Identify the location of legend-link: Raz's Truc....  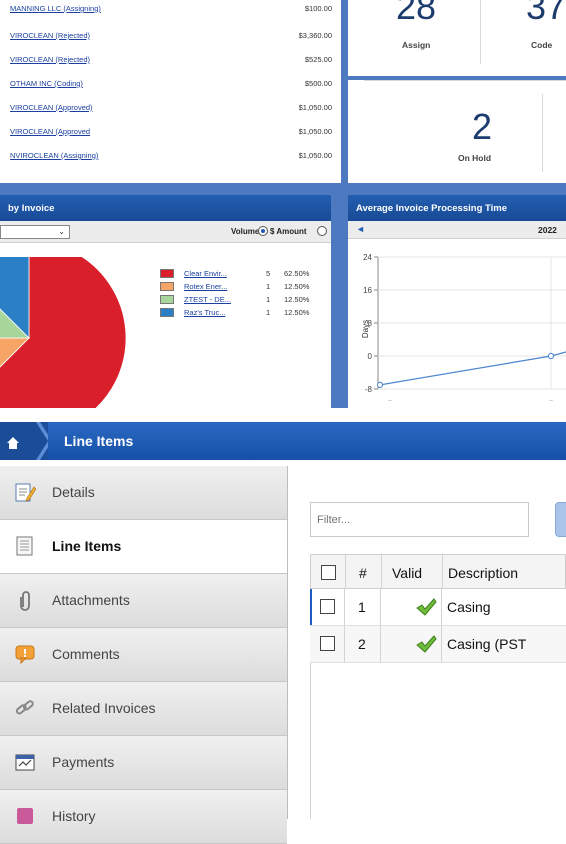
(204, 312).